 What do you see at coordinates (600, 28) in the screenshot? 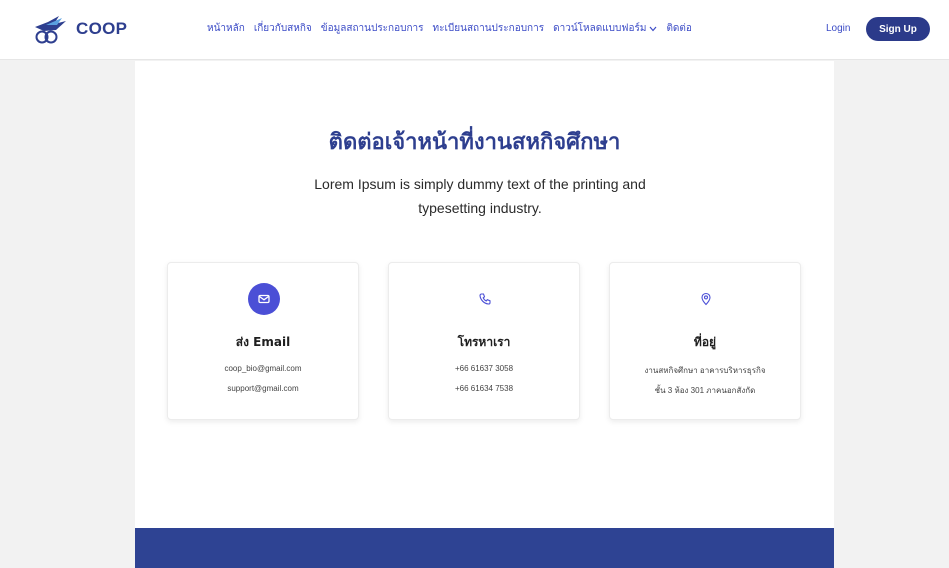
I see `nav-item-downloads-label: ดาวน์โหลดแบบฟอร์ม` at bounding box center [600, 28].